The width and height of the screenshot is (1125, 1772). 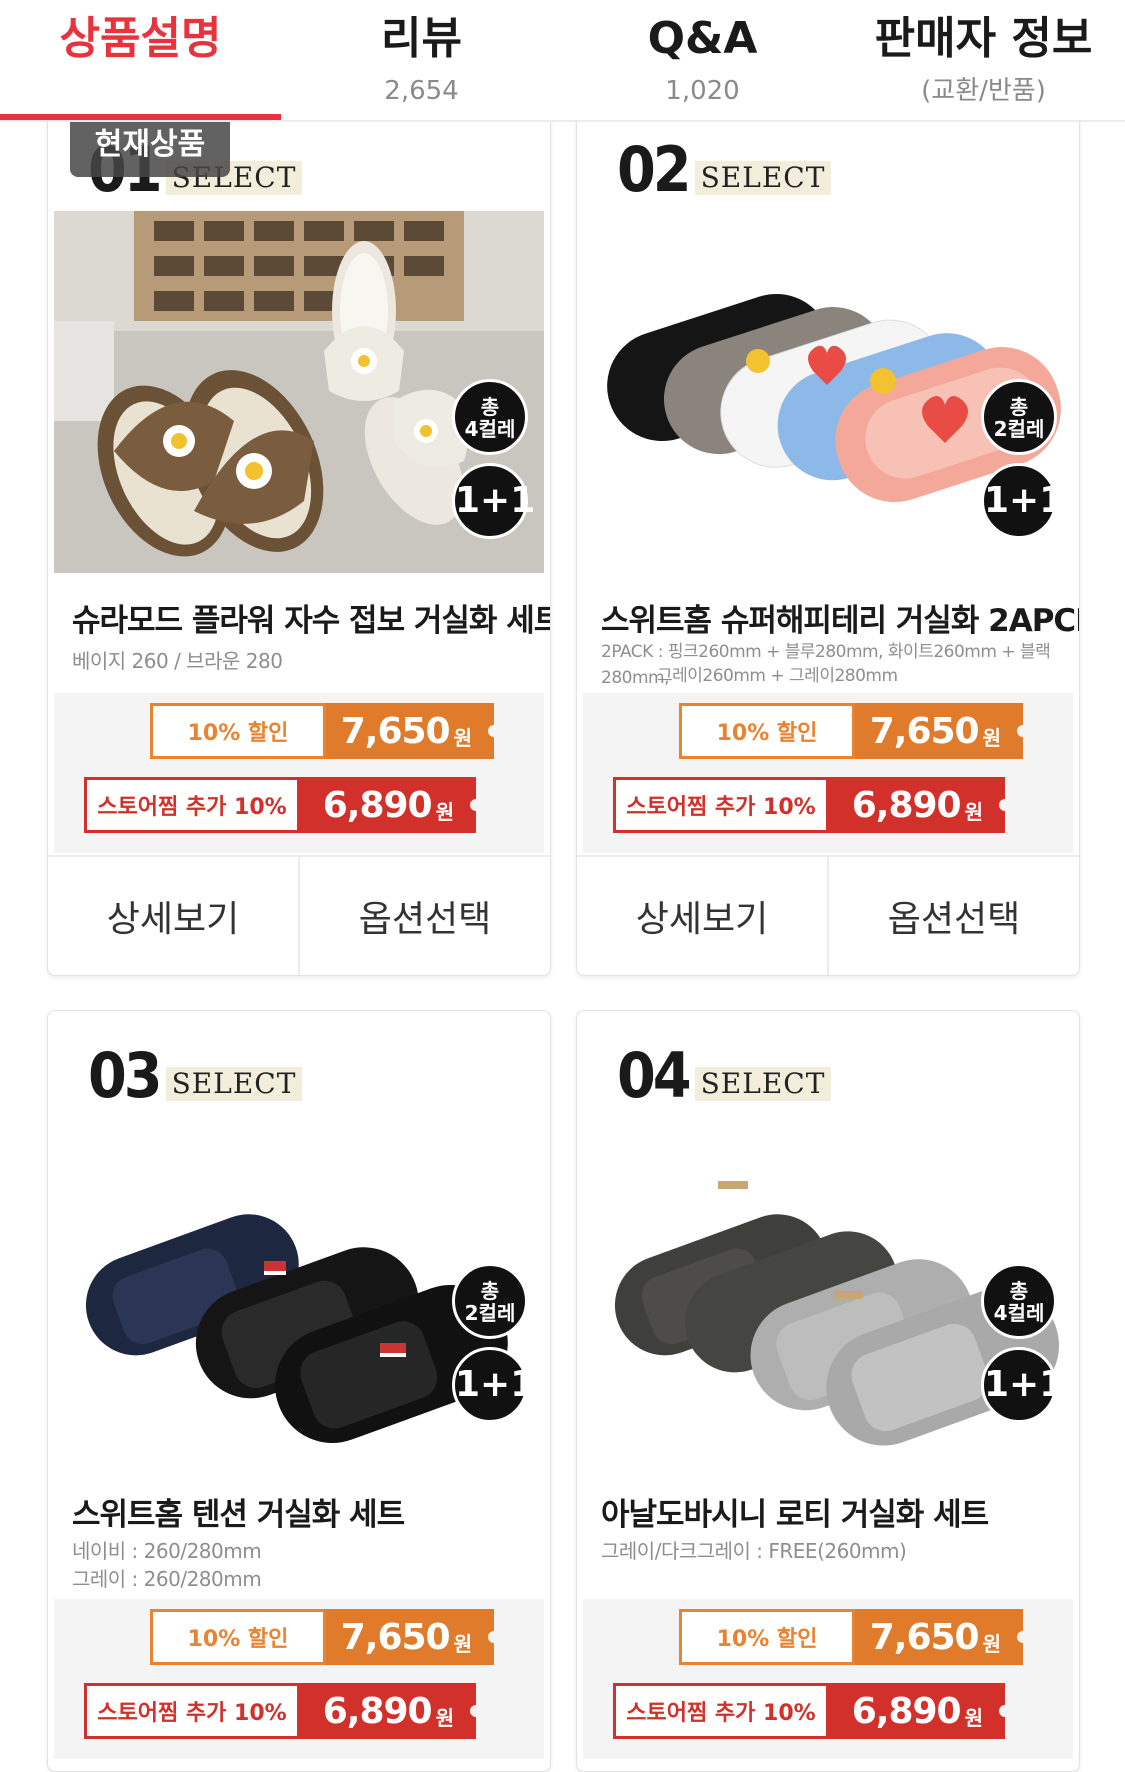 I want to click on tab-label: 상품설명, so click(x=140, y=38).